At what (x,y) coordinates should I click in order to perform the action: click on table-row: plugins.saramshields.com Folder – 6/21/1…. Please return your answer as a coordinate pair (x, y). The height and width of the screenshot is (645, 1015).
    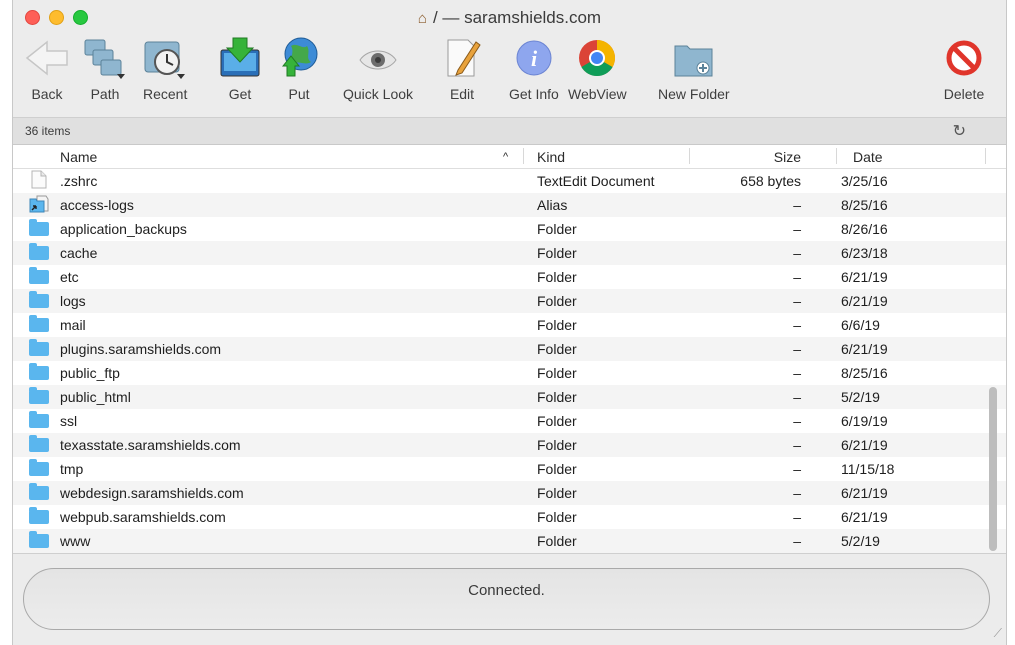
    Looking at the image, I should click on (509, 349).